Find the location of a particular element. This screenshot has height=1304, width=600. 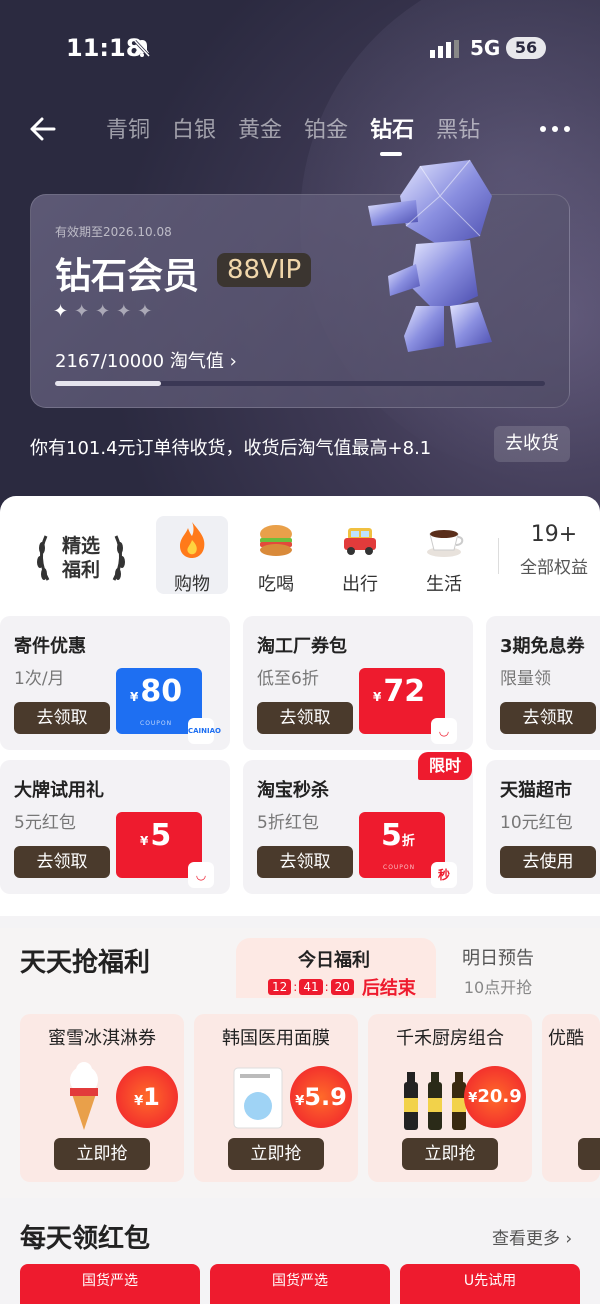

see-more-link: 查看更多 › is located at coordinates (532, 1236).